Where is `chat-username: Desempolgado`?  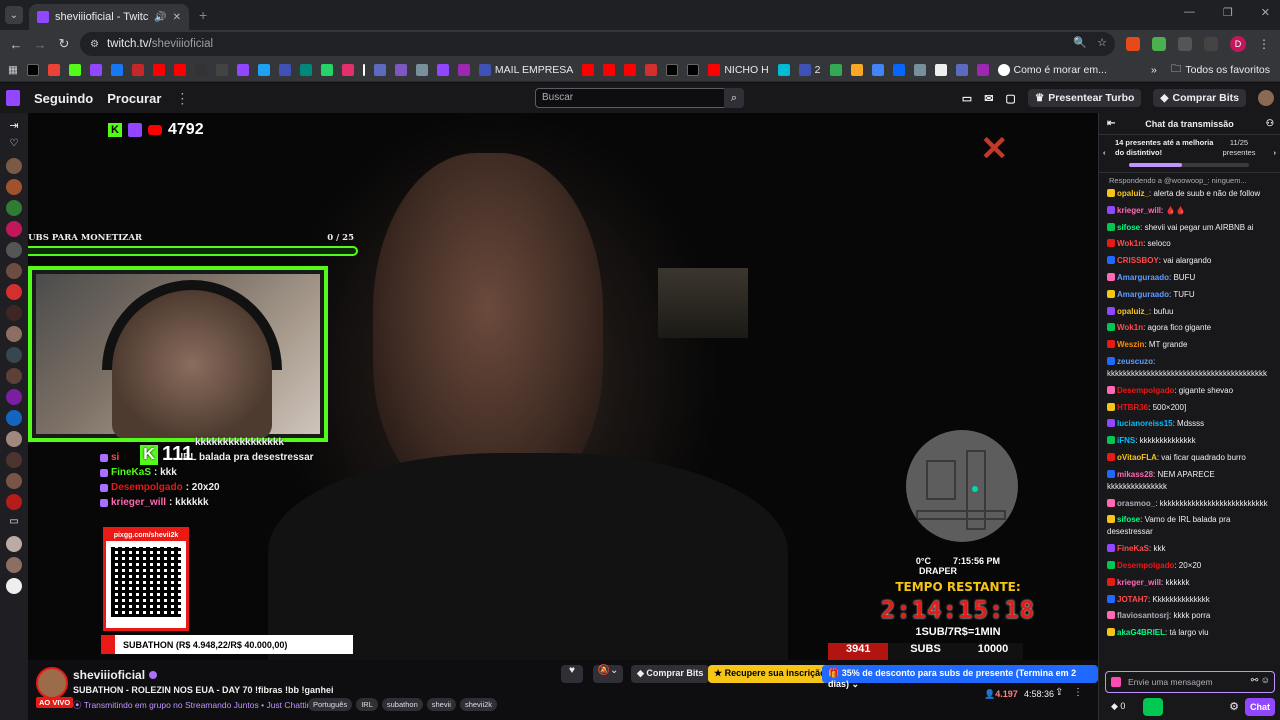
chat-username: Desempolgado is located at coordinates (1145, 565).